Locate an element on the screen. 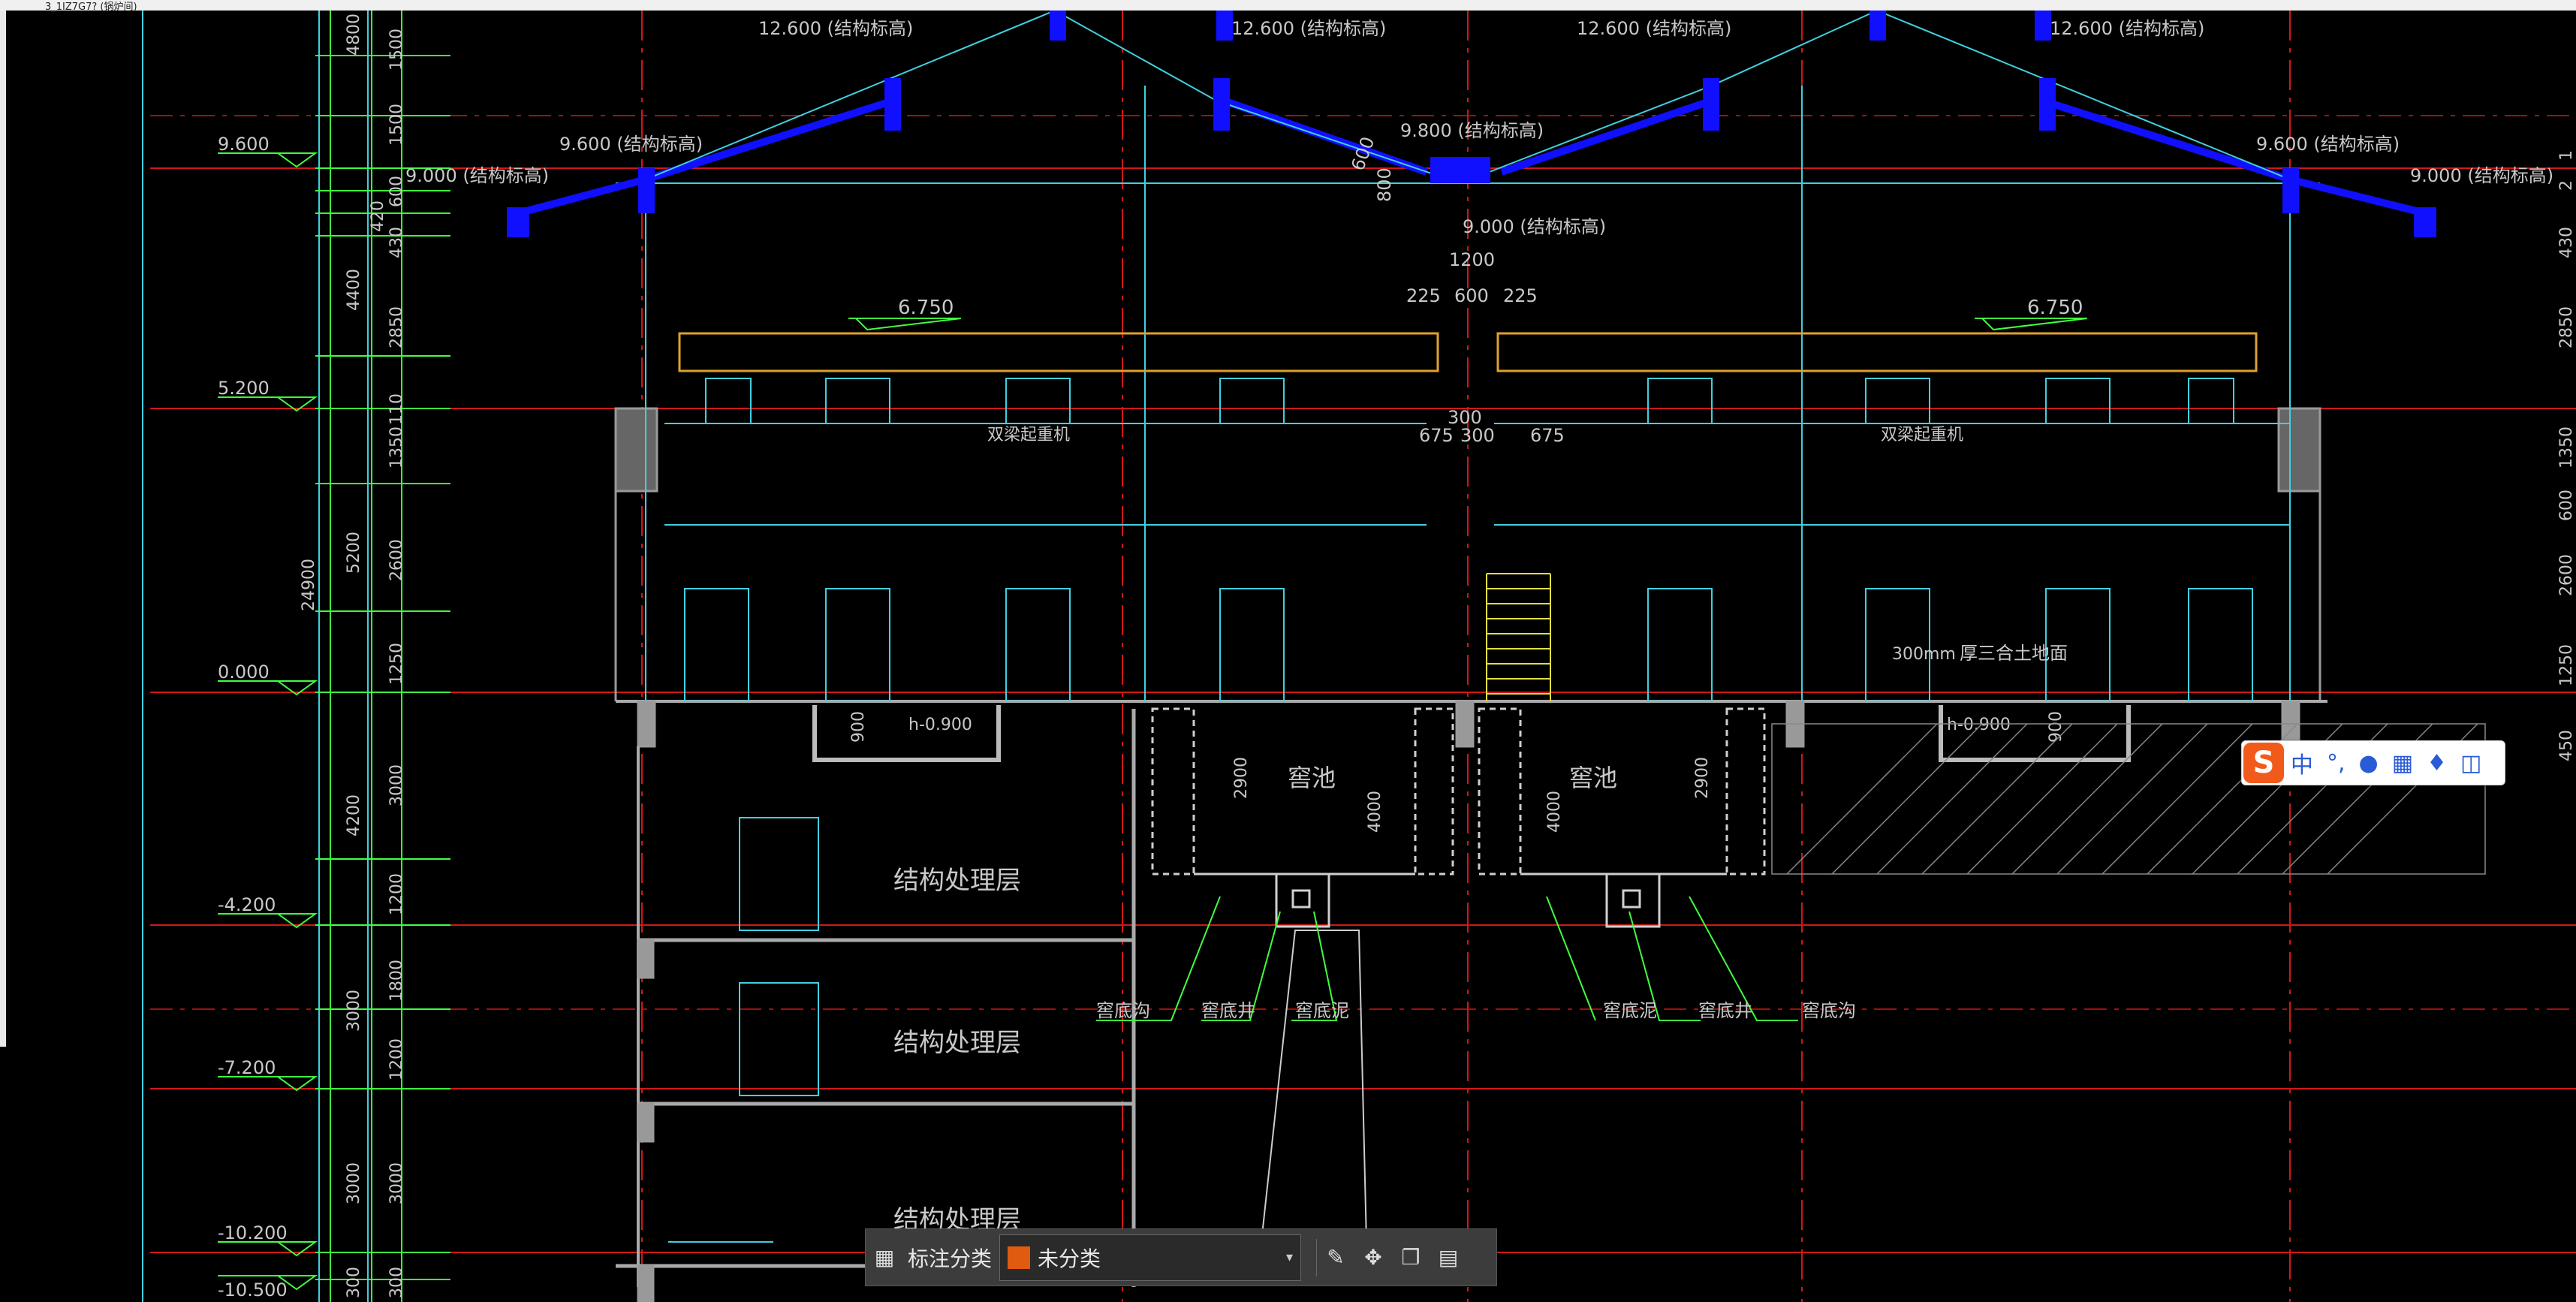  struct-layer-1: 结构处理层 is located at coordinates (957, 881).